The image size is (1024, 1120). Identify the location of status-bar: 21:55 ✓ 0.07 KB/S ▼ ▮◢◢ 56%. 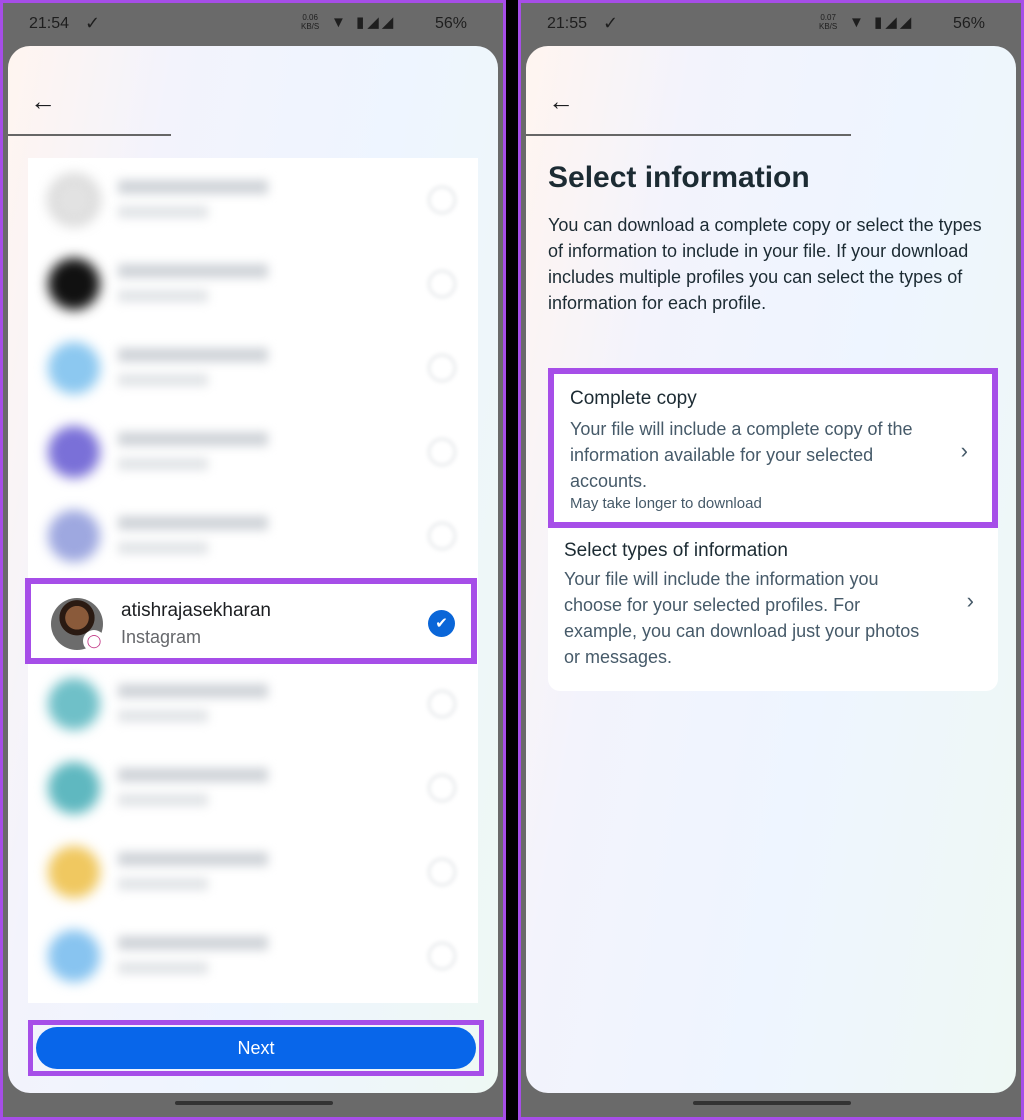
(771, 25).